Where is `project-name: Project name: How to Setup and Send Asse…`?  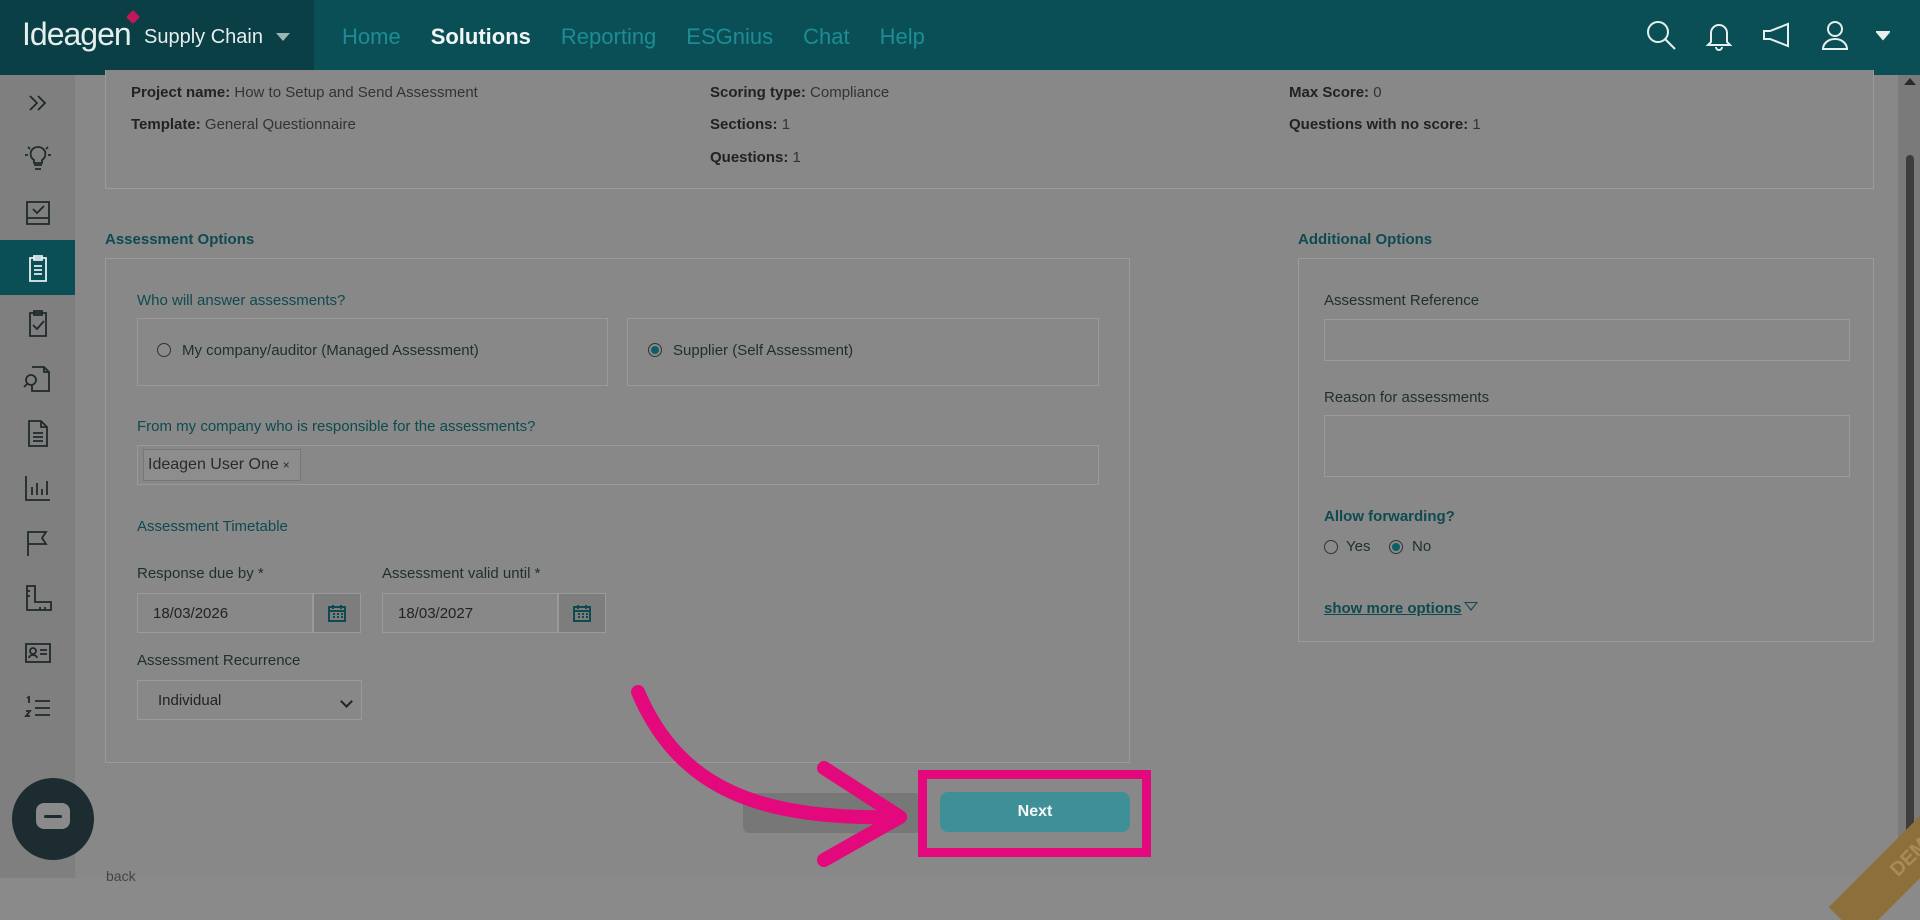
project-name: Project name: How to Setup and Send Asse… is located at coordinates (304, 92).